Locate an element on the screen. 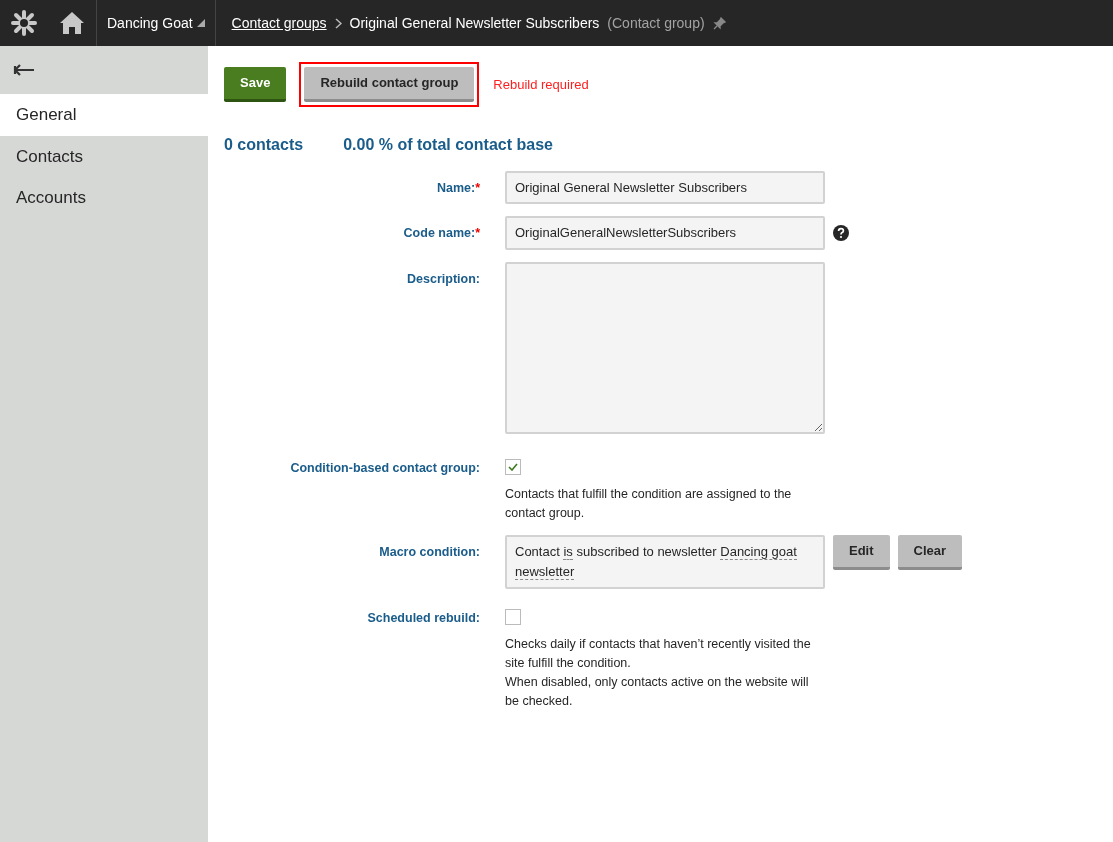 The image size is (1113, 842). help-icon is located at coordinates (841, 232).